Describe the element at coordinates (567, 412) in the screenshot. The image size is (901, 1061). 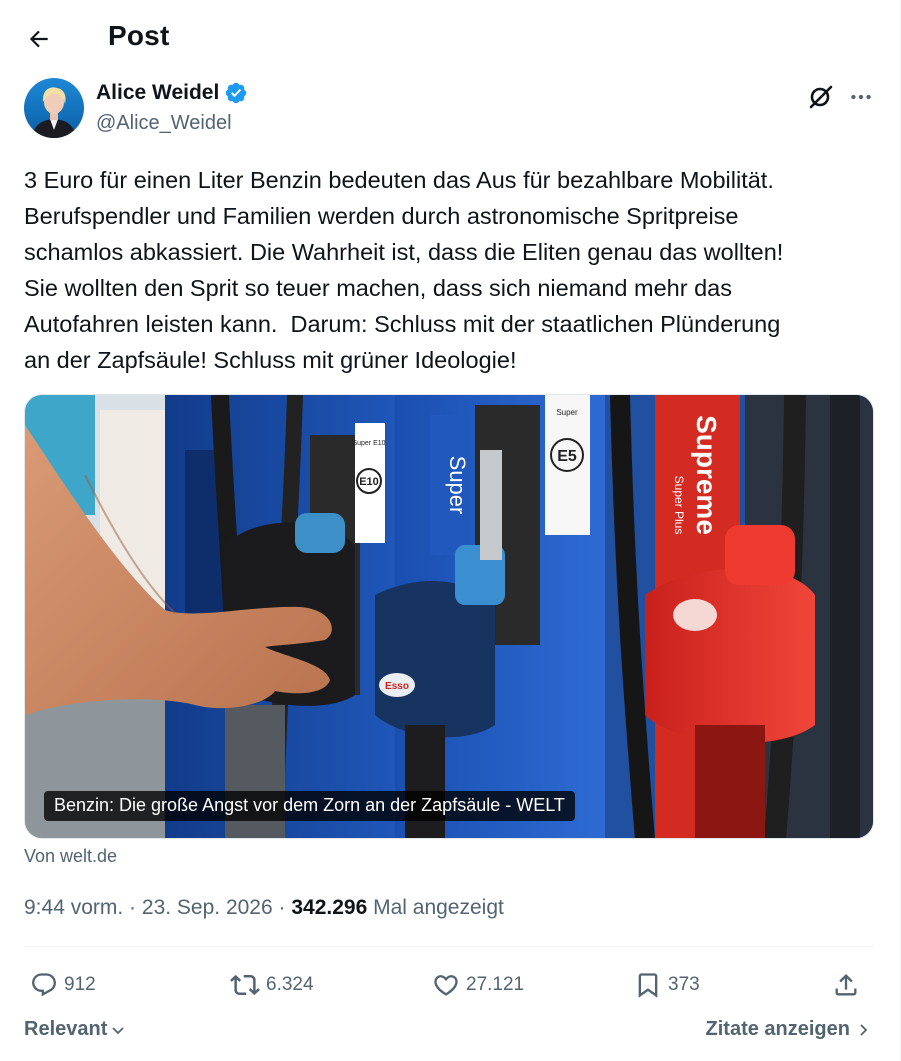
I see `pump-label-super-small: Super` at that location.